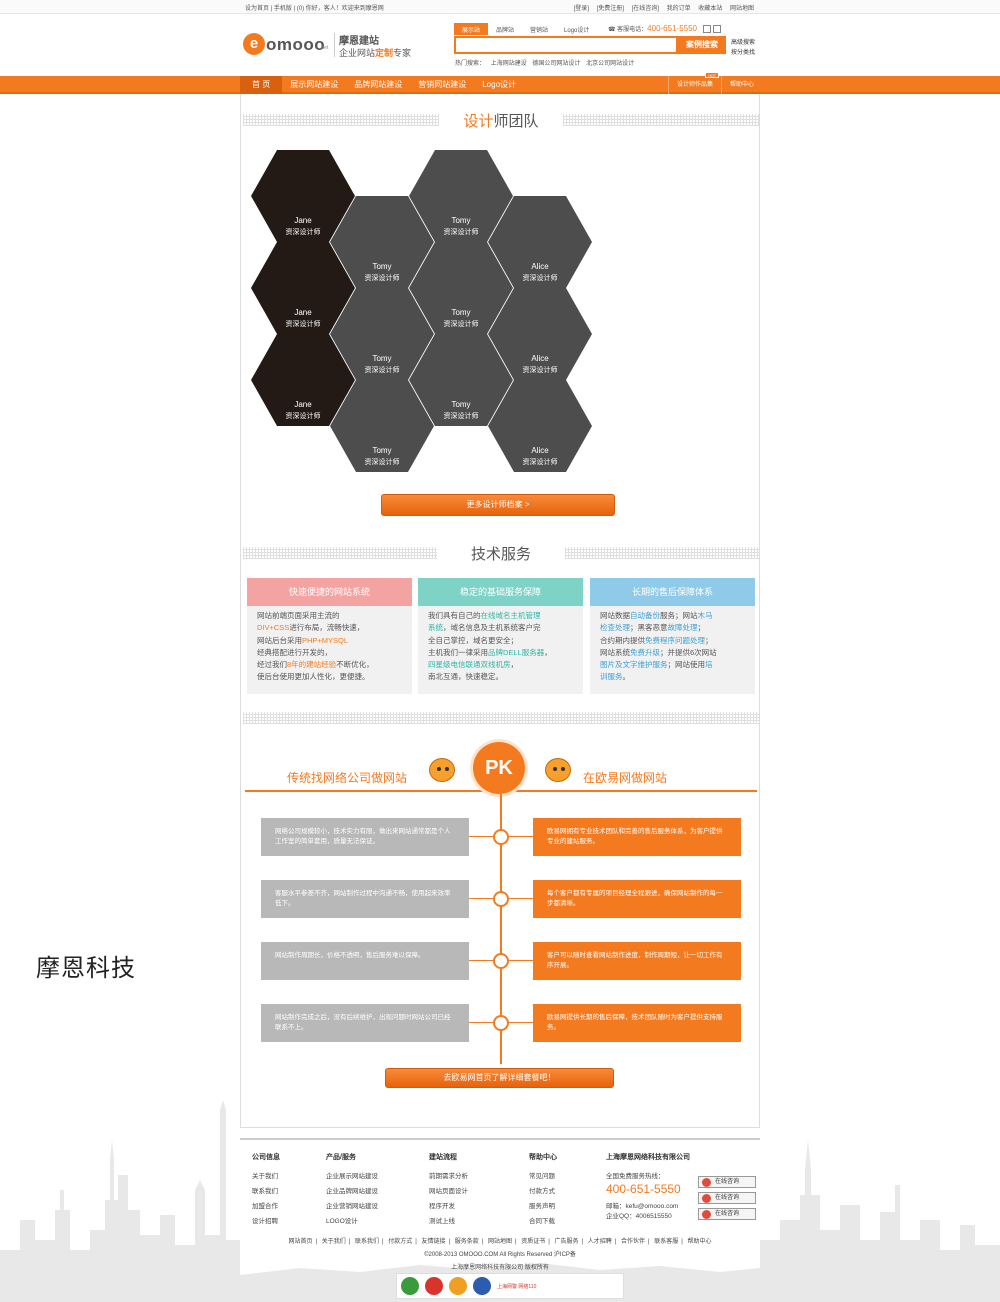 The width and height of the screenshot is (1000, 1302). I want to click on happy-face-icon, so click(558, 770).